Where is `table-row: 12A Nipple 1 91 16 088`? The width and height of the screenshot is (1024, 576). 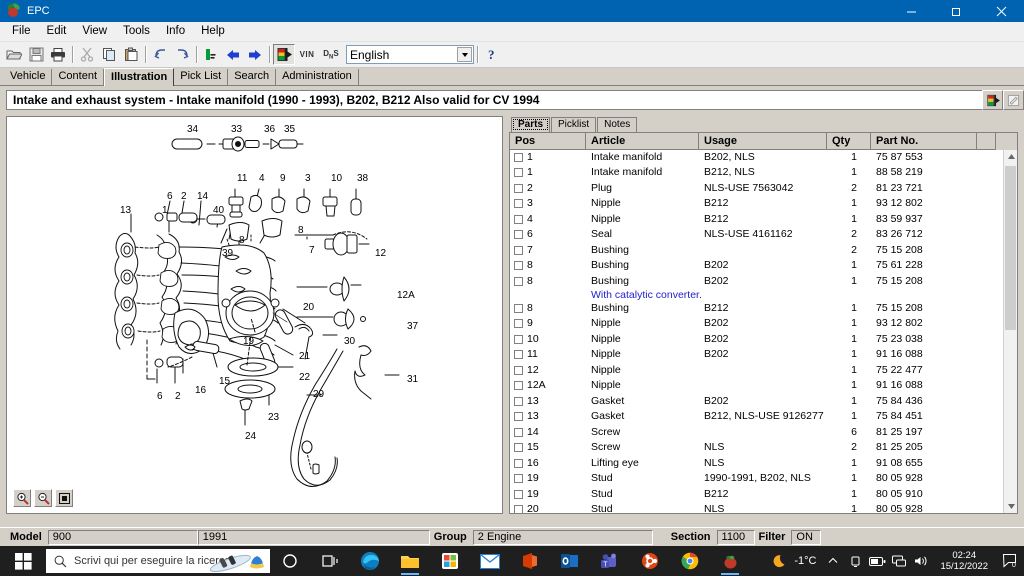 table-row: 12A Nipple 1 91 16 088 is located at coordinates (763, 386).